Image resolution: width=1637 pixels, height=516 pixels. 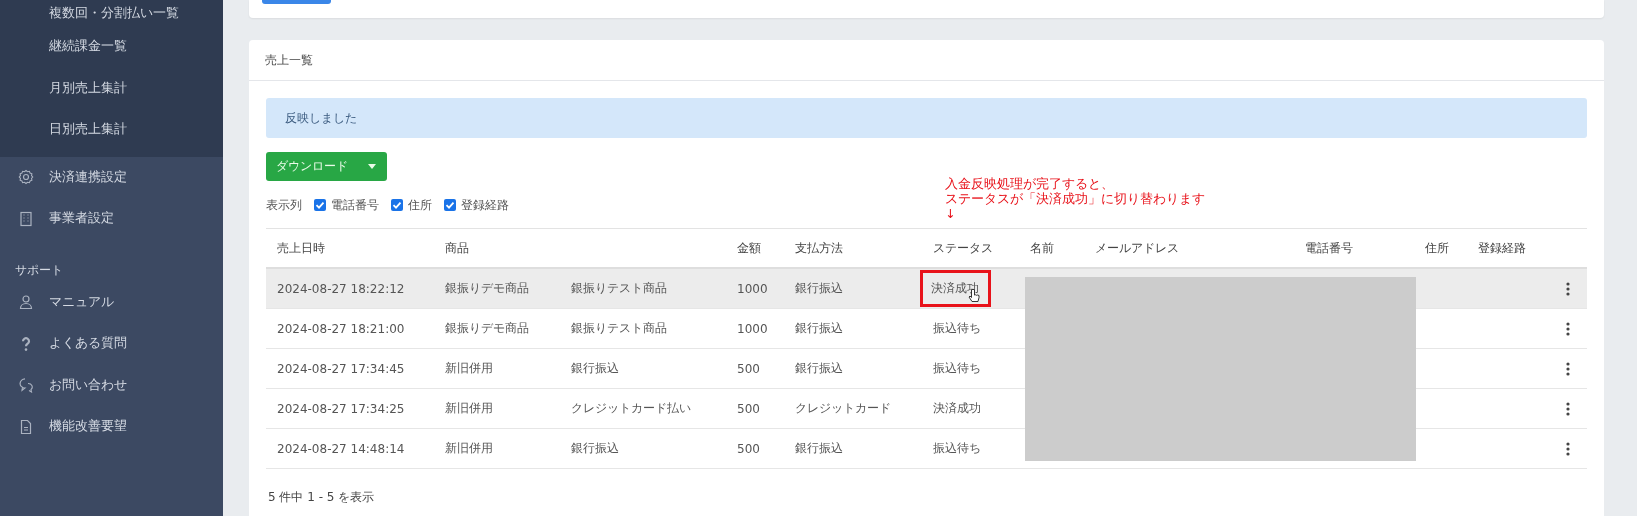 What do you see at coordinates (289, 60) in the screenshot?
I see `card-title: 売上一覧` at bounding box center [289, 60].